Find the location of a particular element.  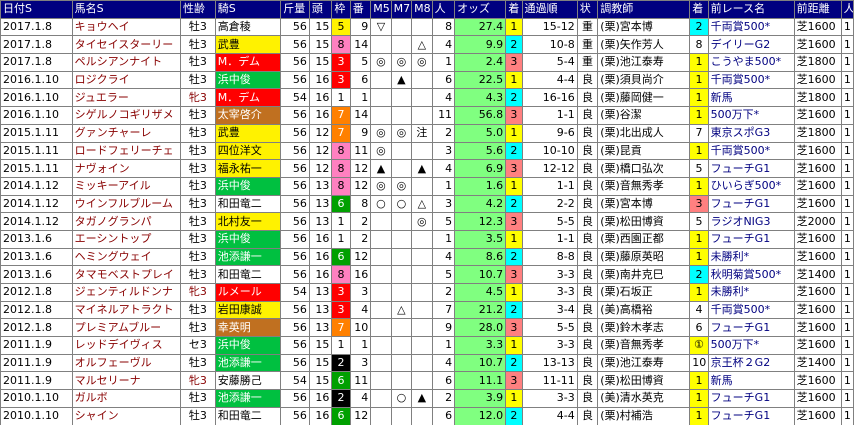

track-condition-cell: 重 is located at coordinates (587, 27).